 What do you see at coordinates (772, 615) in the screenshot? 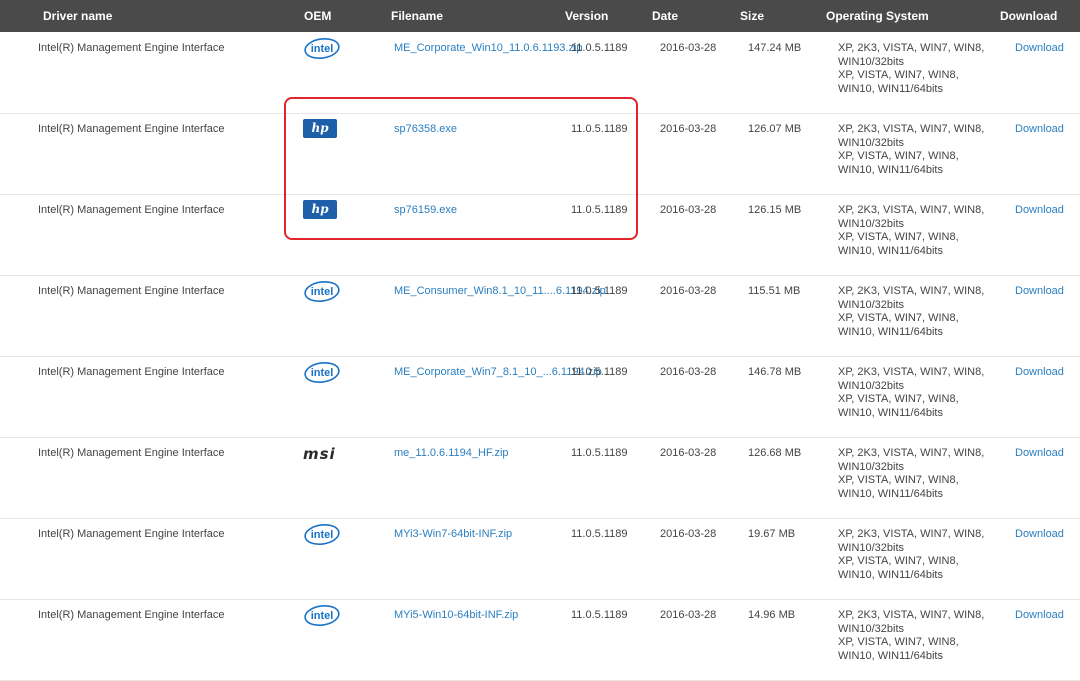
I see `file-size: 14.96 MB` at bounding box center [772, 615].